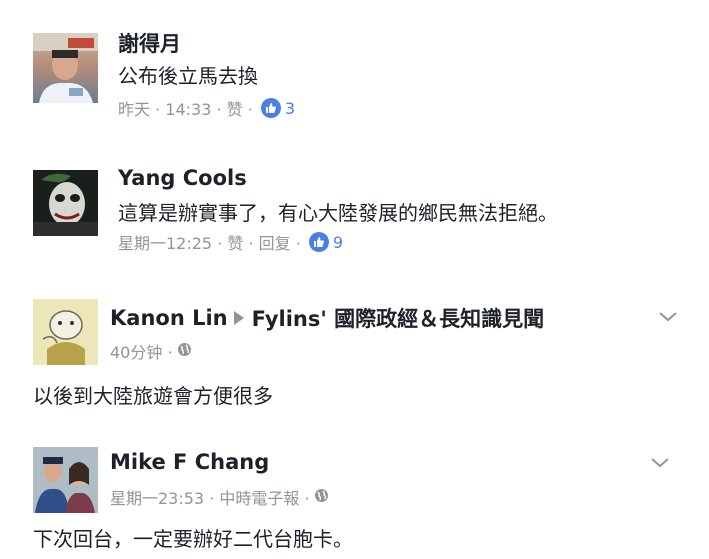 This screenshot has width=709, height=559. What do you see at coordinates (290, 108) in the screenshot?
I see `like-count: 3` at bounding box center [290, 108].